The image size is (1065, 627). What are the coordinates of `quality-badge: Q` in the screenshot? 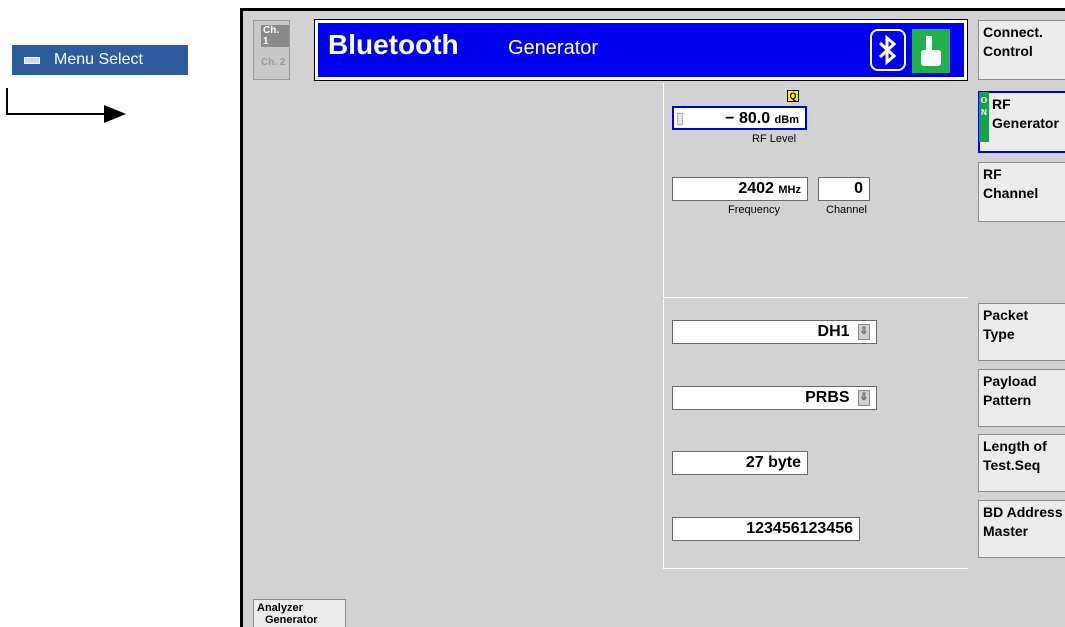 It's located at (793, 96).